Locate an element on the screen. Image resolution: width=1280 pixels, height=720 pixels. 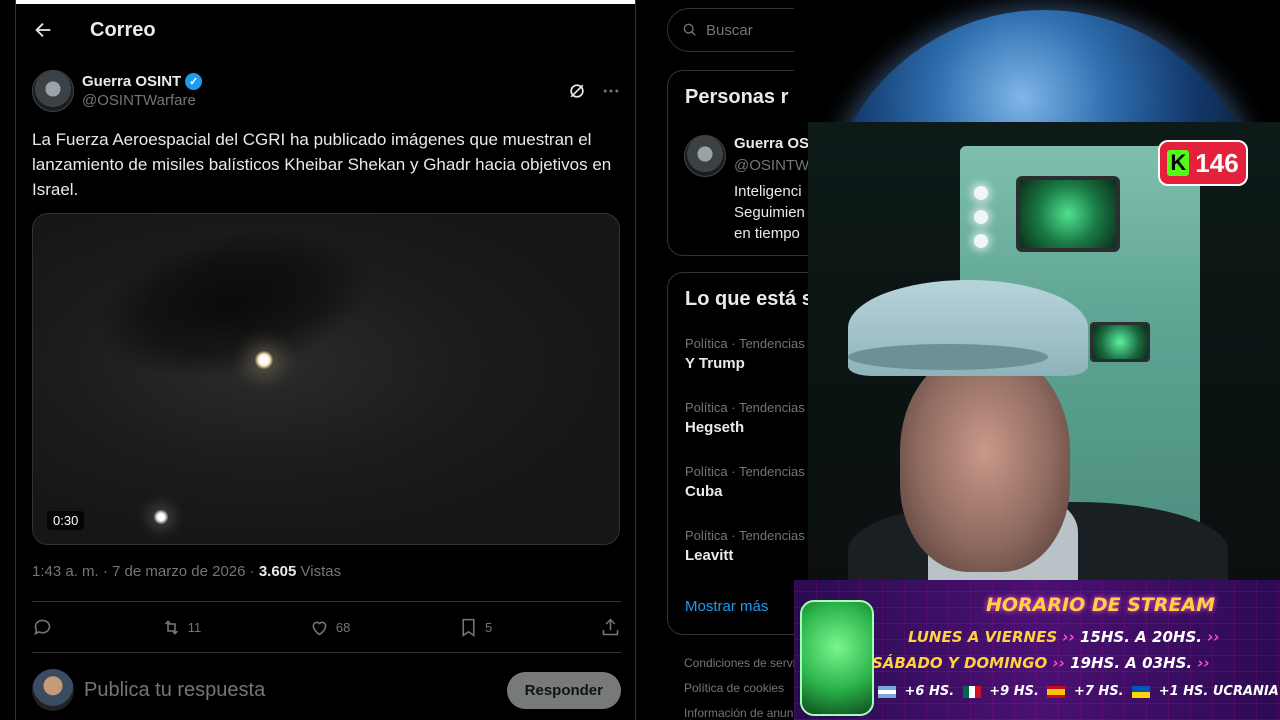
retweet-action: 11 is located at coordinates (181, 627).